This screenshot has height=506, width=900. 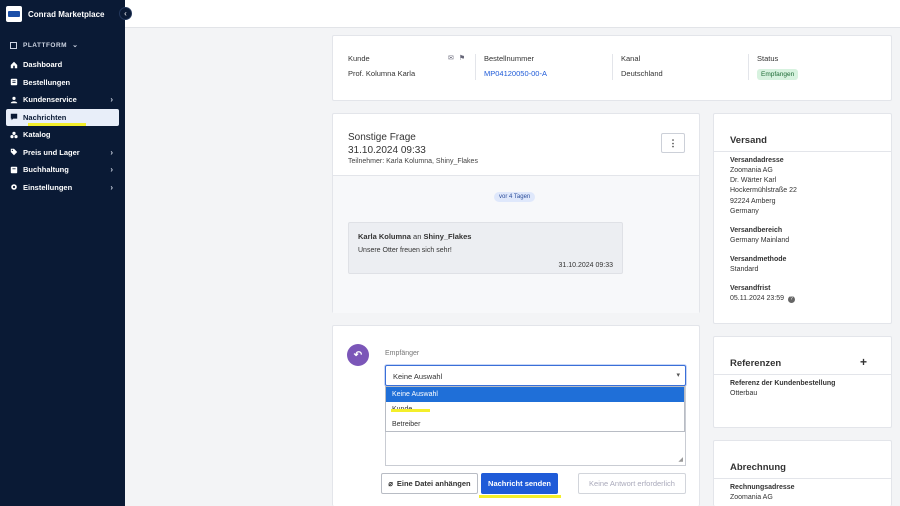 What do you see at coordinates (14, 187) in the screenshot?
I see `gear-icon` at bounding box center [14, 187].